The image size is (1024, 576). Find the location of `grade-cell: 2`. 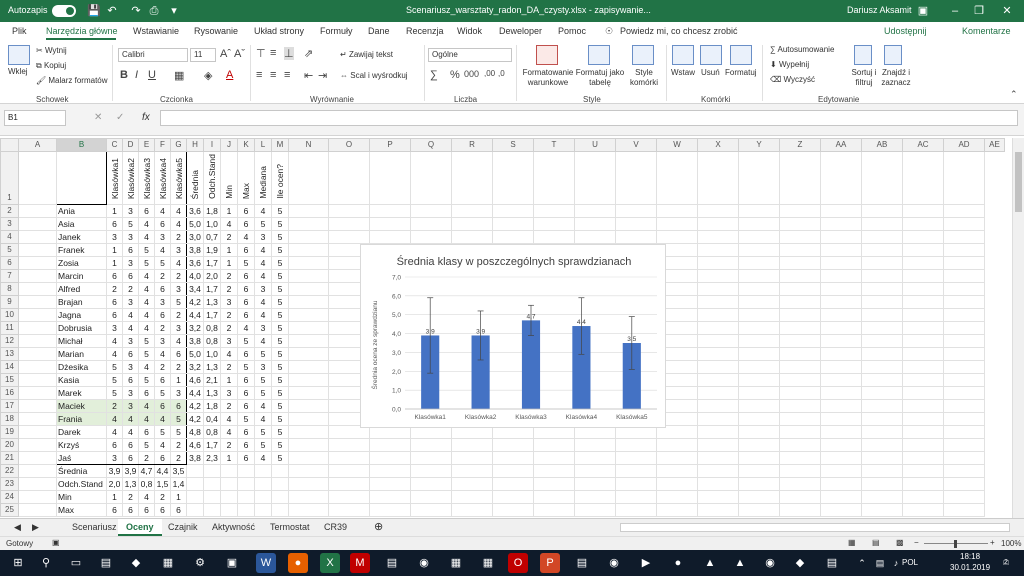

grade-cell: 2 is located at coordinates (178, 366).